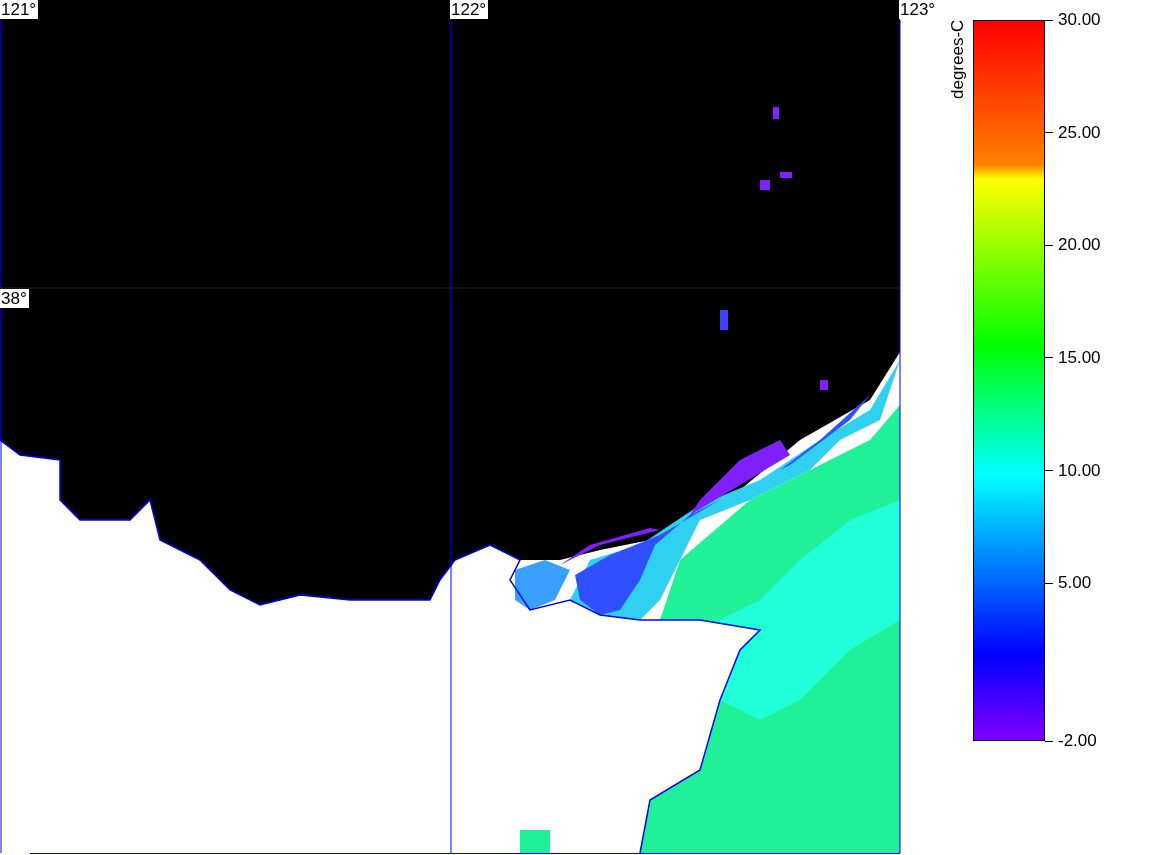 The width and height of the screenshot is (1166, 855). I want to click on tick-label: 25.00, so click(1079, 132).